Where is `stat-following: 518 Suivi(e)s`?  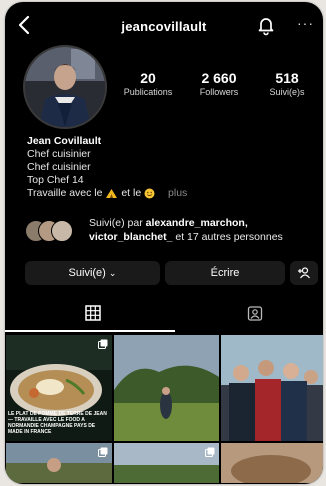 stat-following: 518 Suivi(e)s is located at coordinates (287, 84).